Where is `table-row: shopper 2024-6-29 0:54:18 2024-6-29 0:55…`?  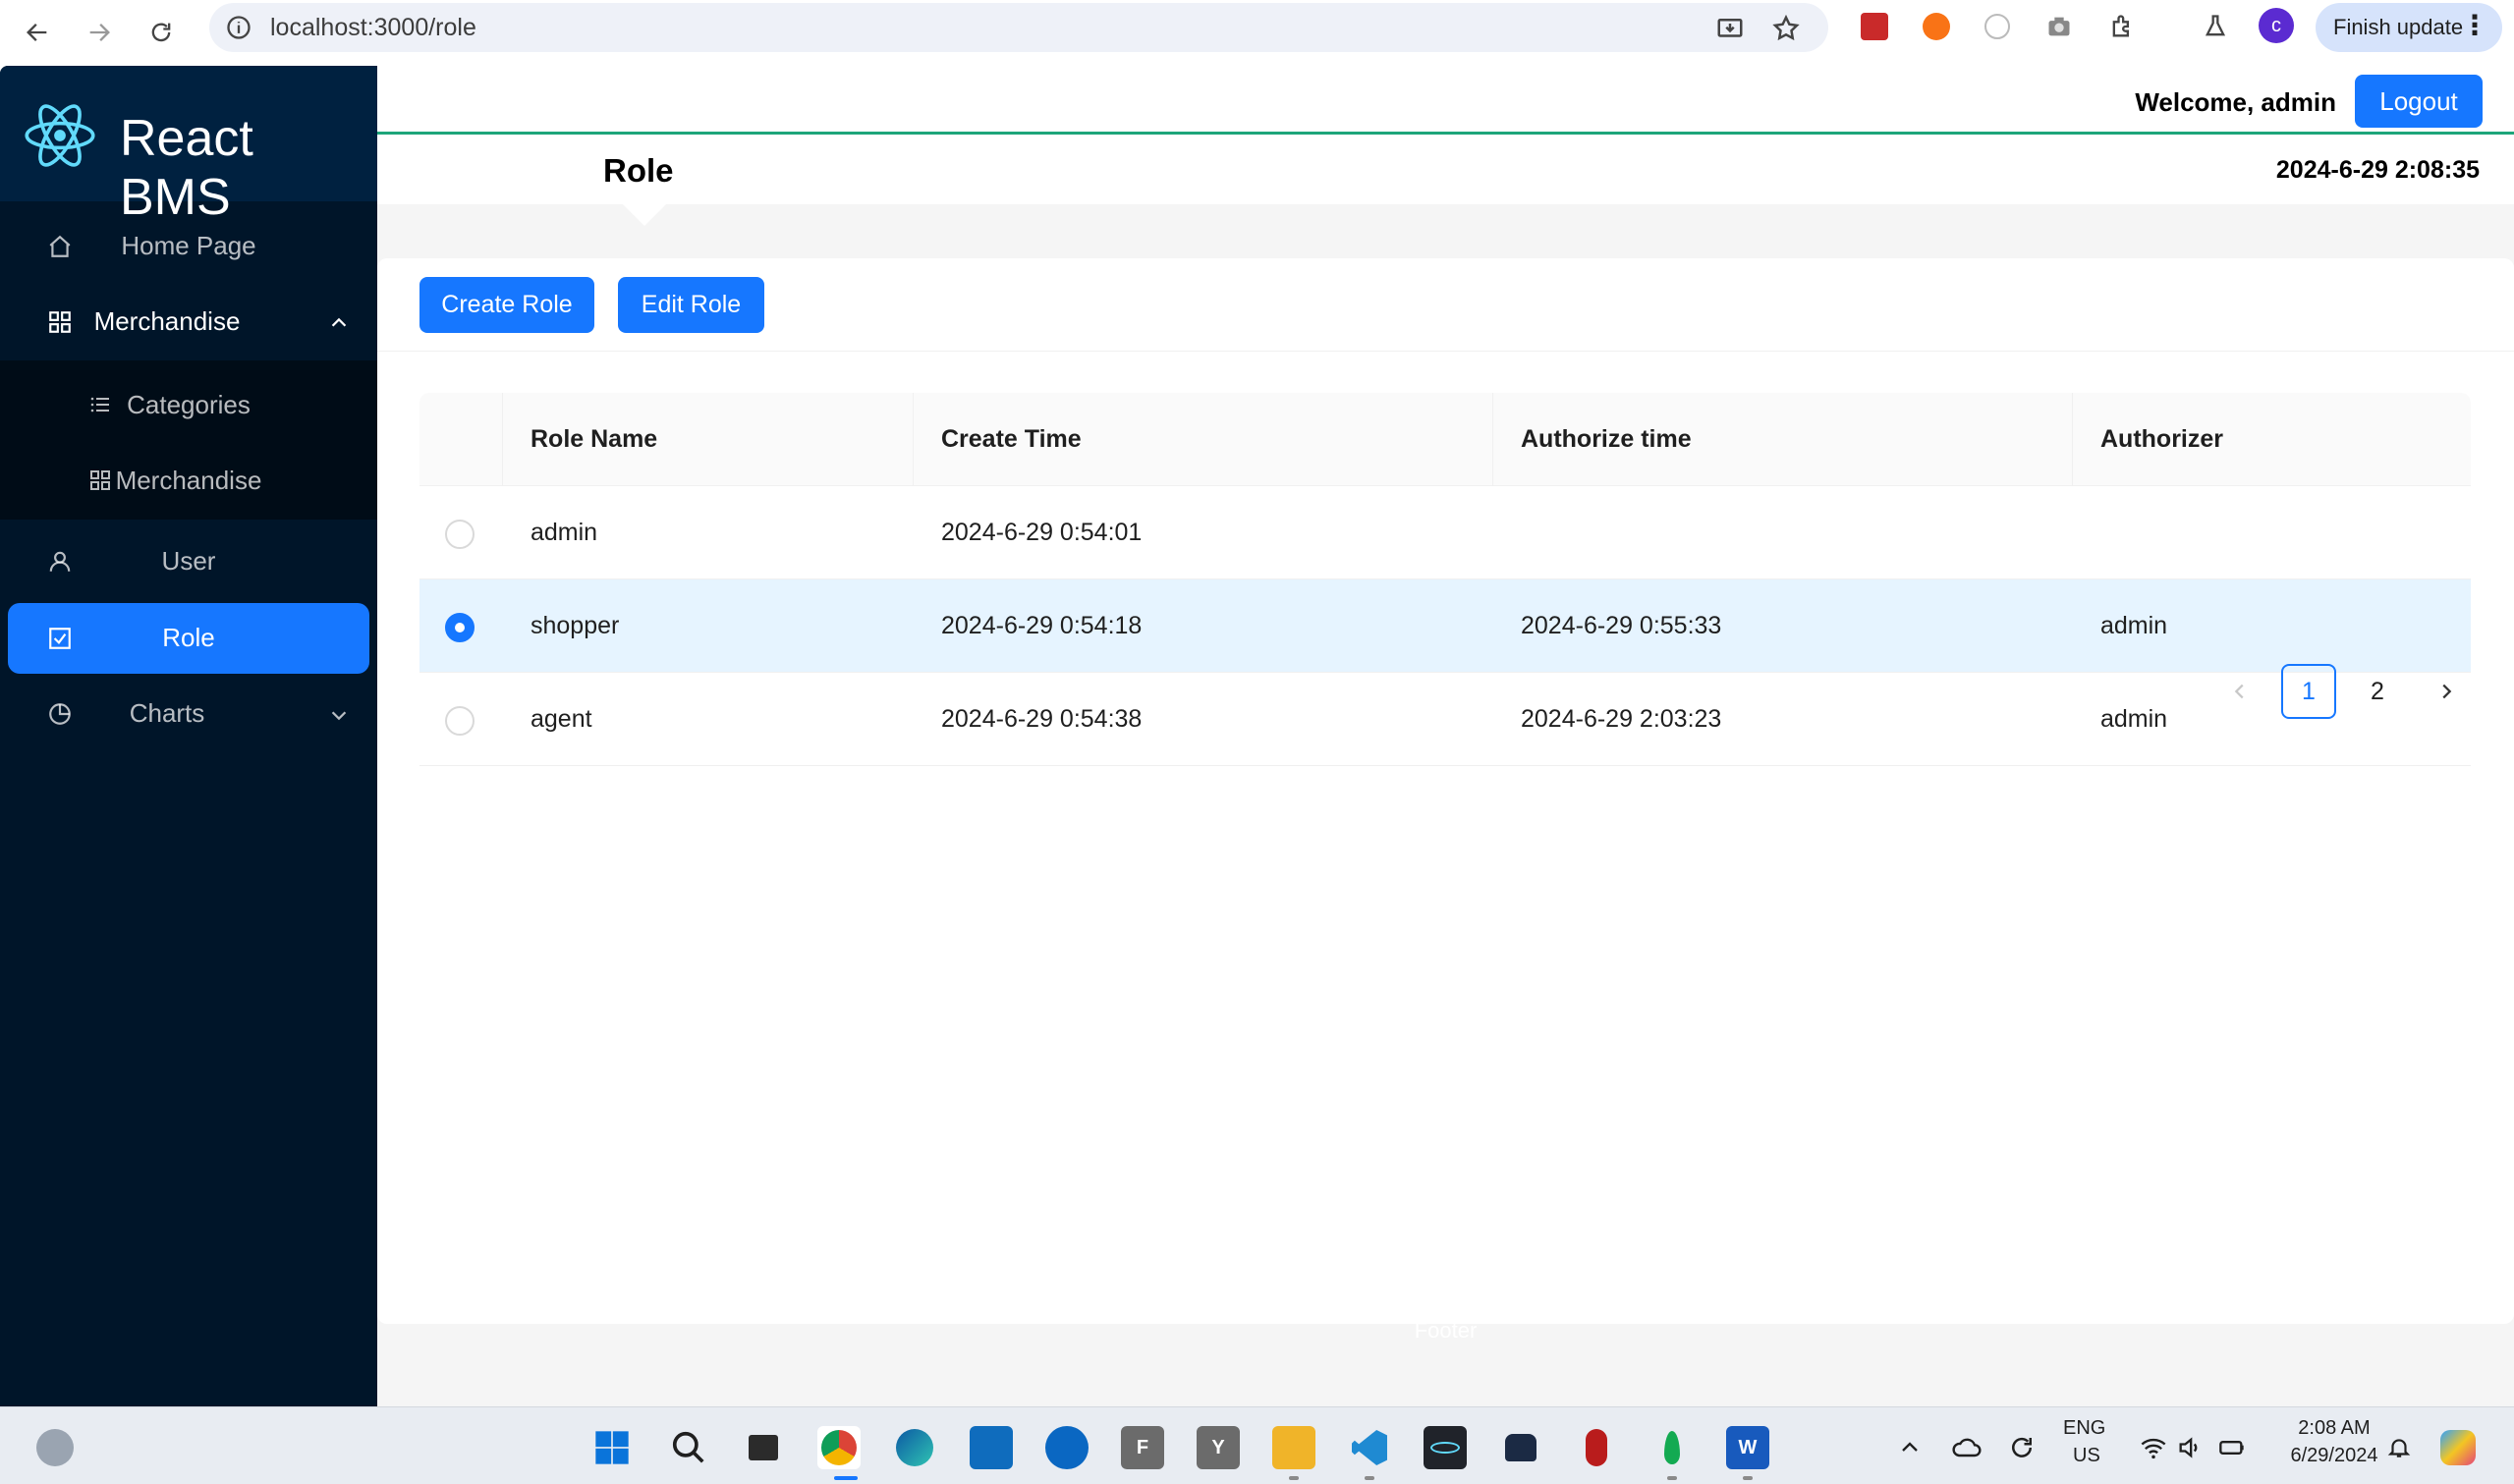
table-row: shopper 2024-6-29 0:54:18 2024-6-29 0:55… is located at coordinates (1445, 626).